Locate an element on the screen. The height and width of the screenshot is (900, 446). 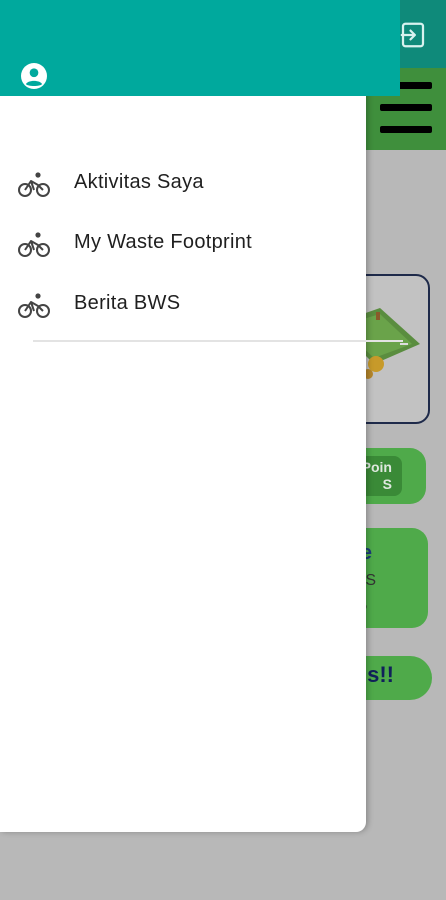
promo-text: s!! is located at coordinates (380, 674).